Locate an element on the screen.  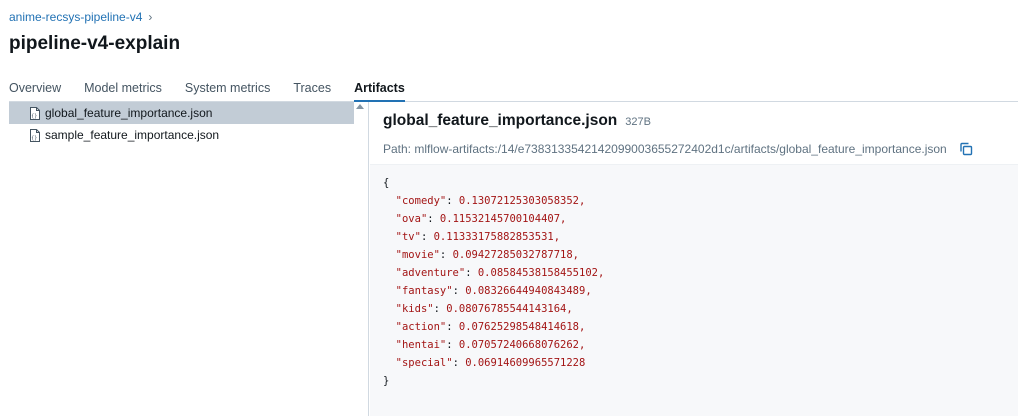
json-value: 0.06914609965571228 is located at coordinates (525, 363).